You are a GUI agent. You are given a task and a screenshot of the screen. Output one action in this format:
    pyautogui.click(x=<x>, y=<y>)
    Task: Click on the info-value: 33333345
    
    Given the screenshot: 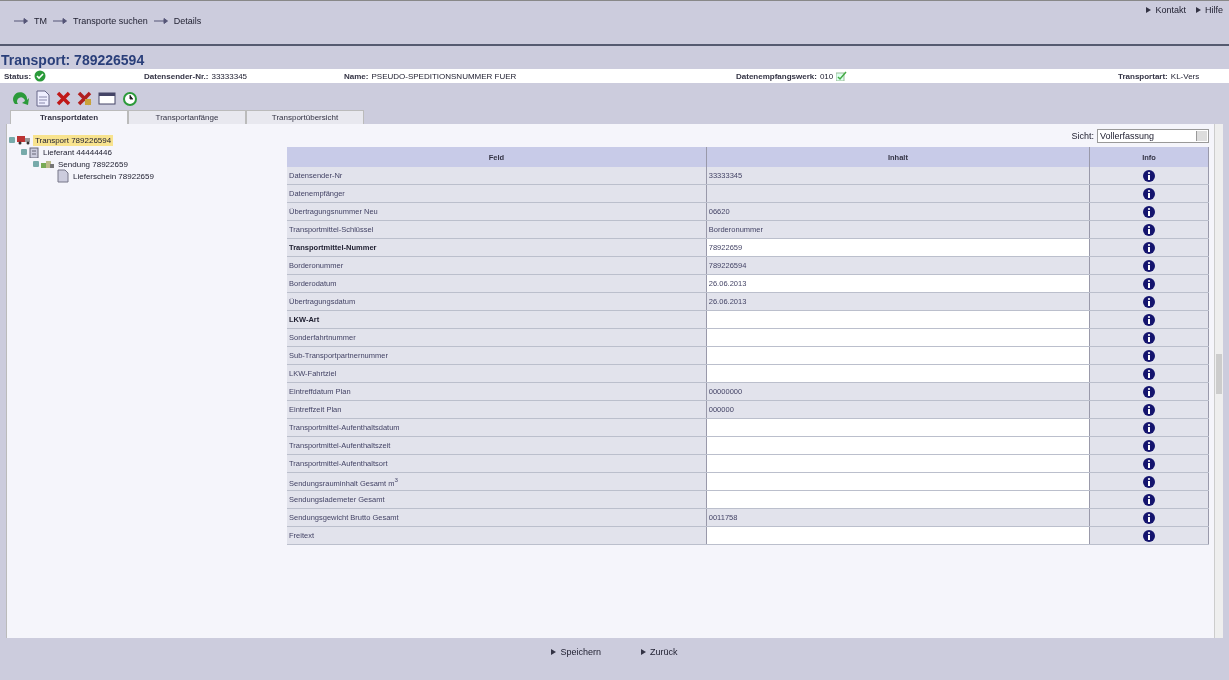 What is the action you would take?
    pyautogui.click(x=229, y=76)
    